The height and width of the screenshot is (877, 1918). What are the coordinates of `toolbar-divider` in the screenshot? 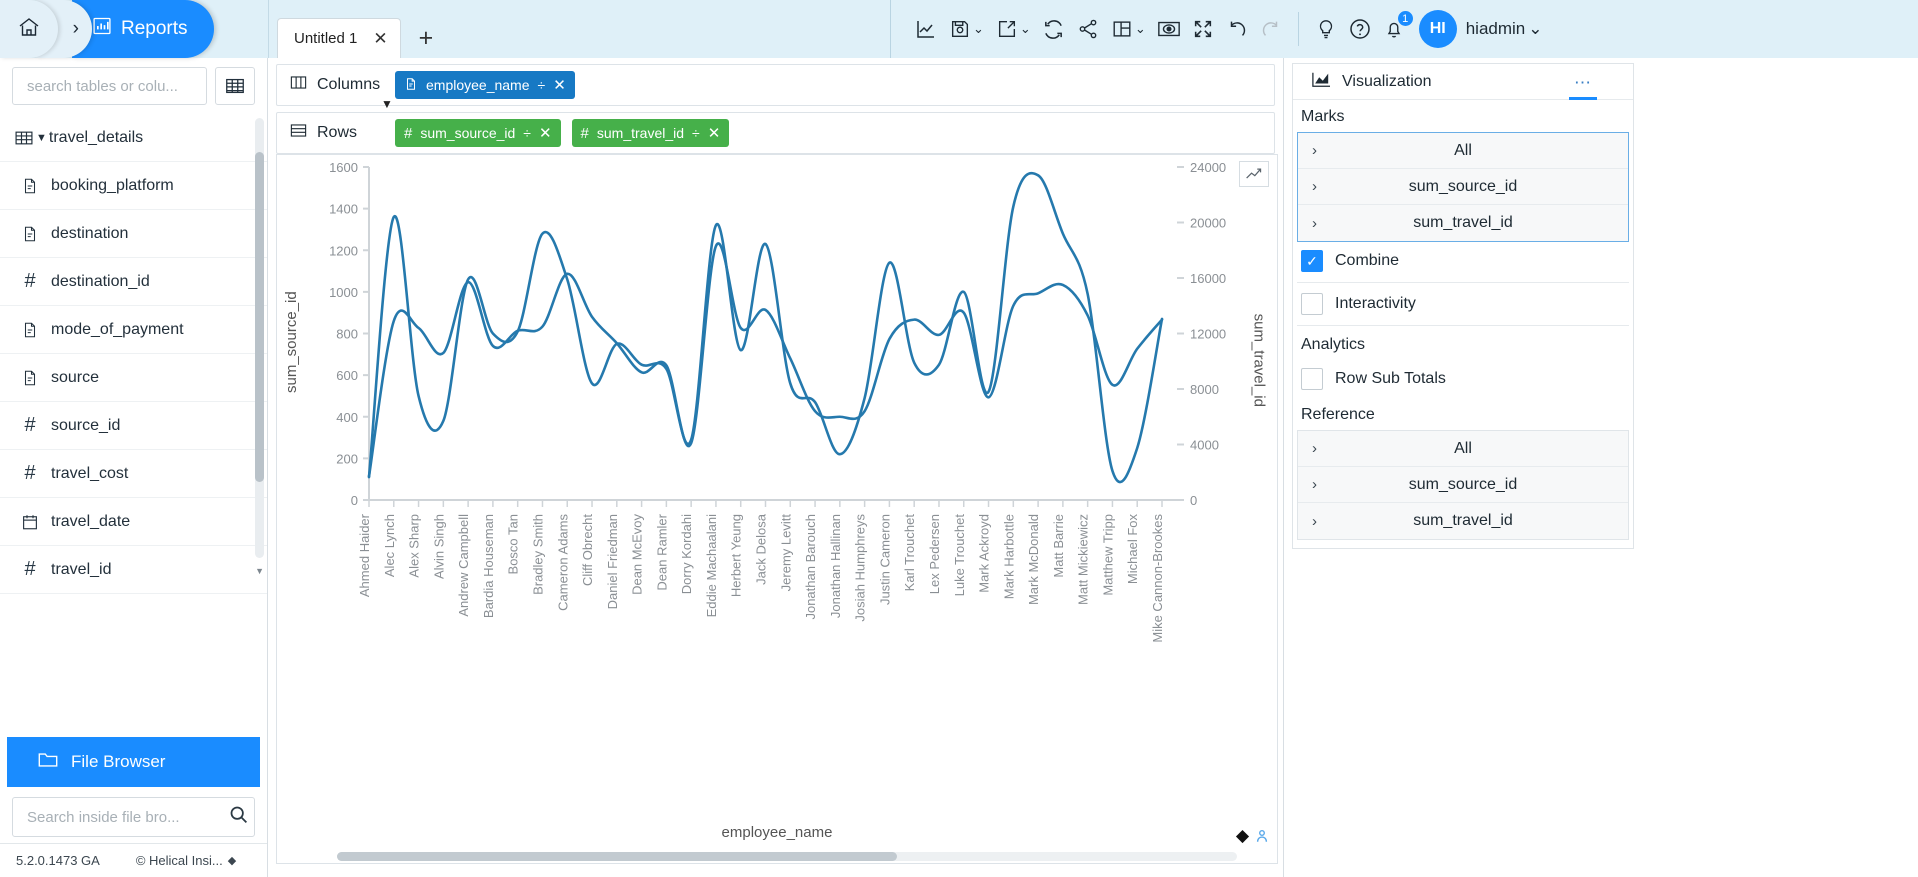 It's located at (1298, 29).